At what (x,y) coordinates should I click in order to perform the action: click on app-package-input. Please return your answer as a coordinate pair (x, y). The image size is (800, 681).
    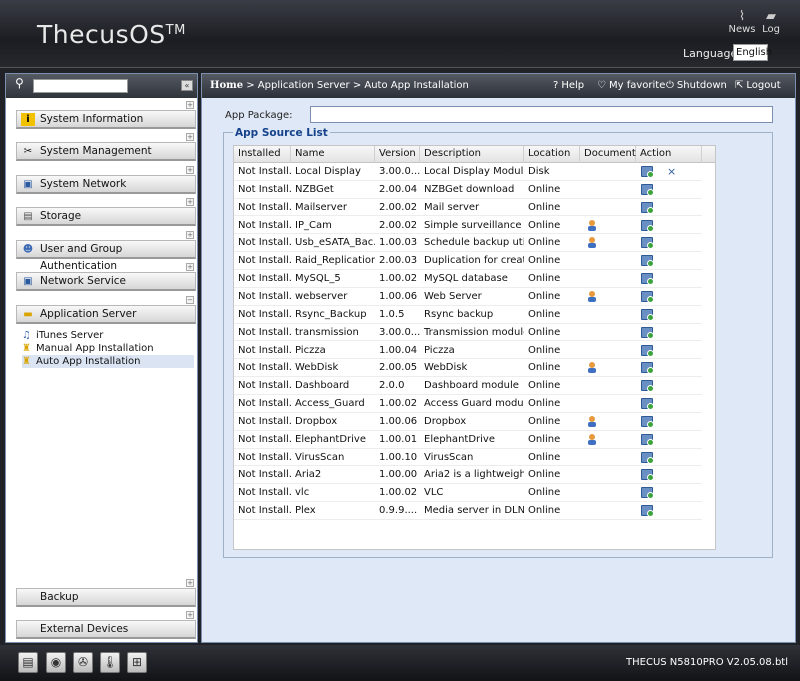
    Looking at the image, I should click on (541, 114).